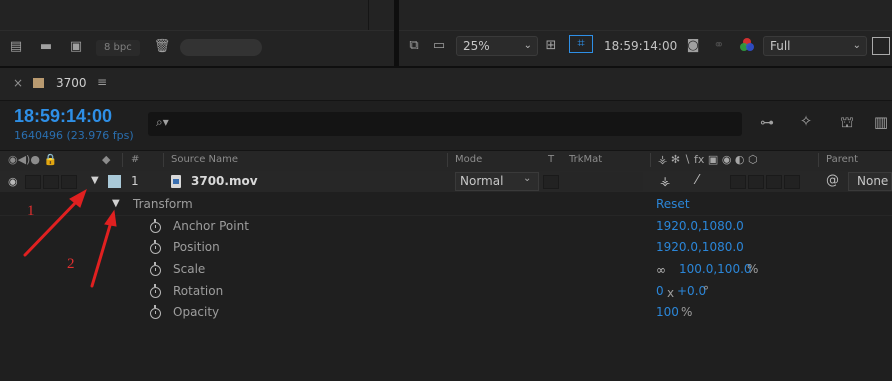  I want to click on annotation-arrows, so click(70, 238).